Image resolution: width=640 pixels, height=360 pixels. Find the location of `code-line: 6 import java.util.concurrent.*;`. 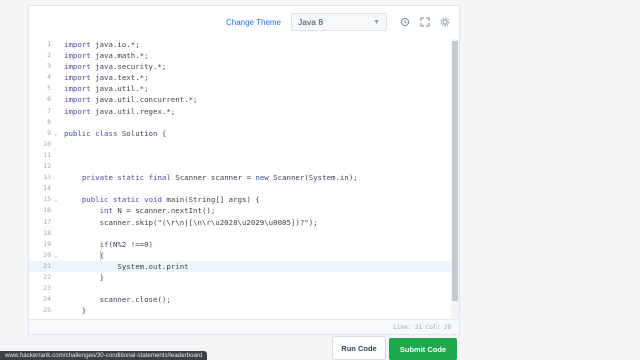

code-line: 6 import java.util.concurrent.*; is located at coordinates (241, 99).